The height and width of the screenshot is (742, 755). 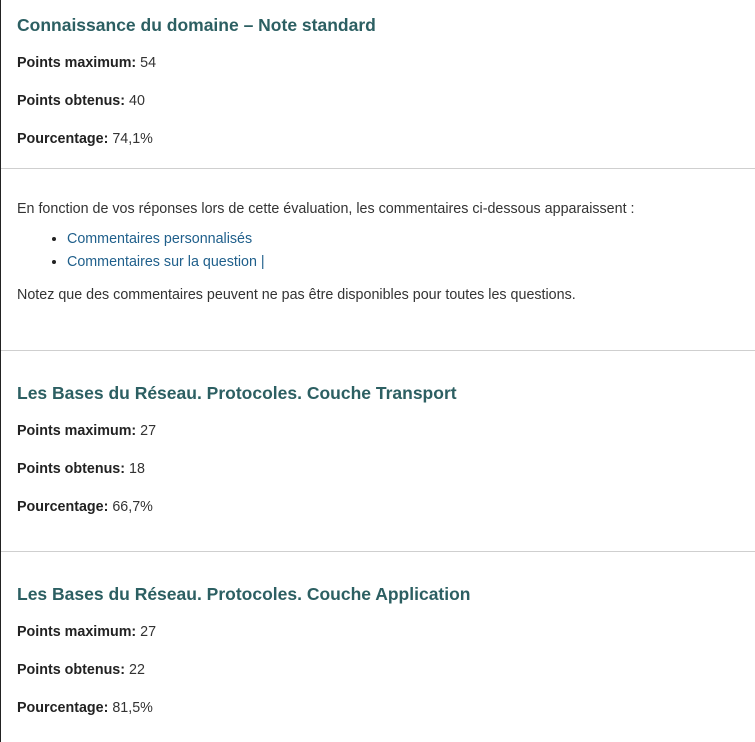 What do you see at coordinates (403, 239) in the screenshot?
I see `list-item: Commentaires personnalisés` at bounding box center [403, 239].